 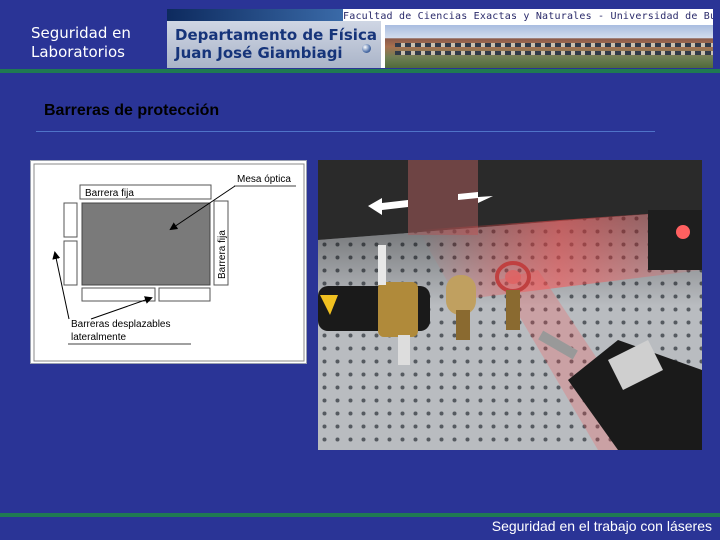 I want to click on section-divider, so click(x=345, y=131).